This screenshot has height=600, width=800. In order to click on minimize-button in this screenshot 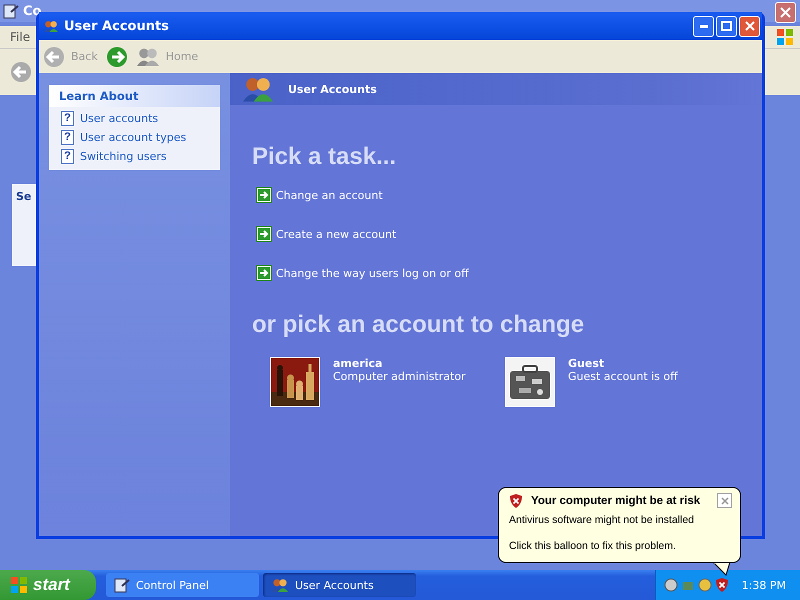, I will do `click(703, 26)`.